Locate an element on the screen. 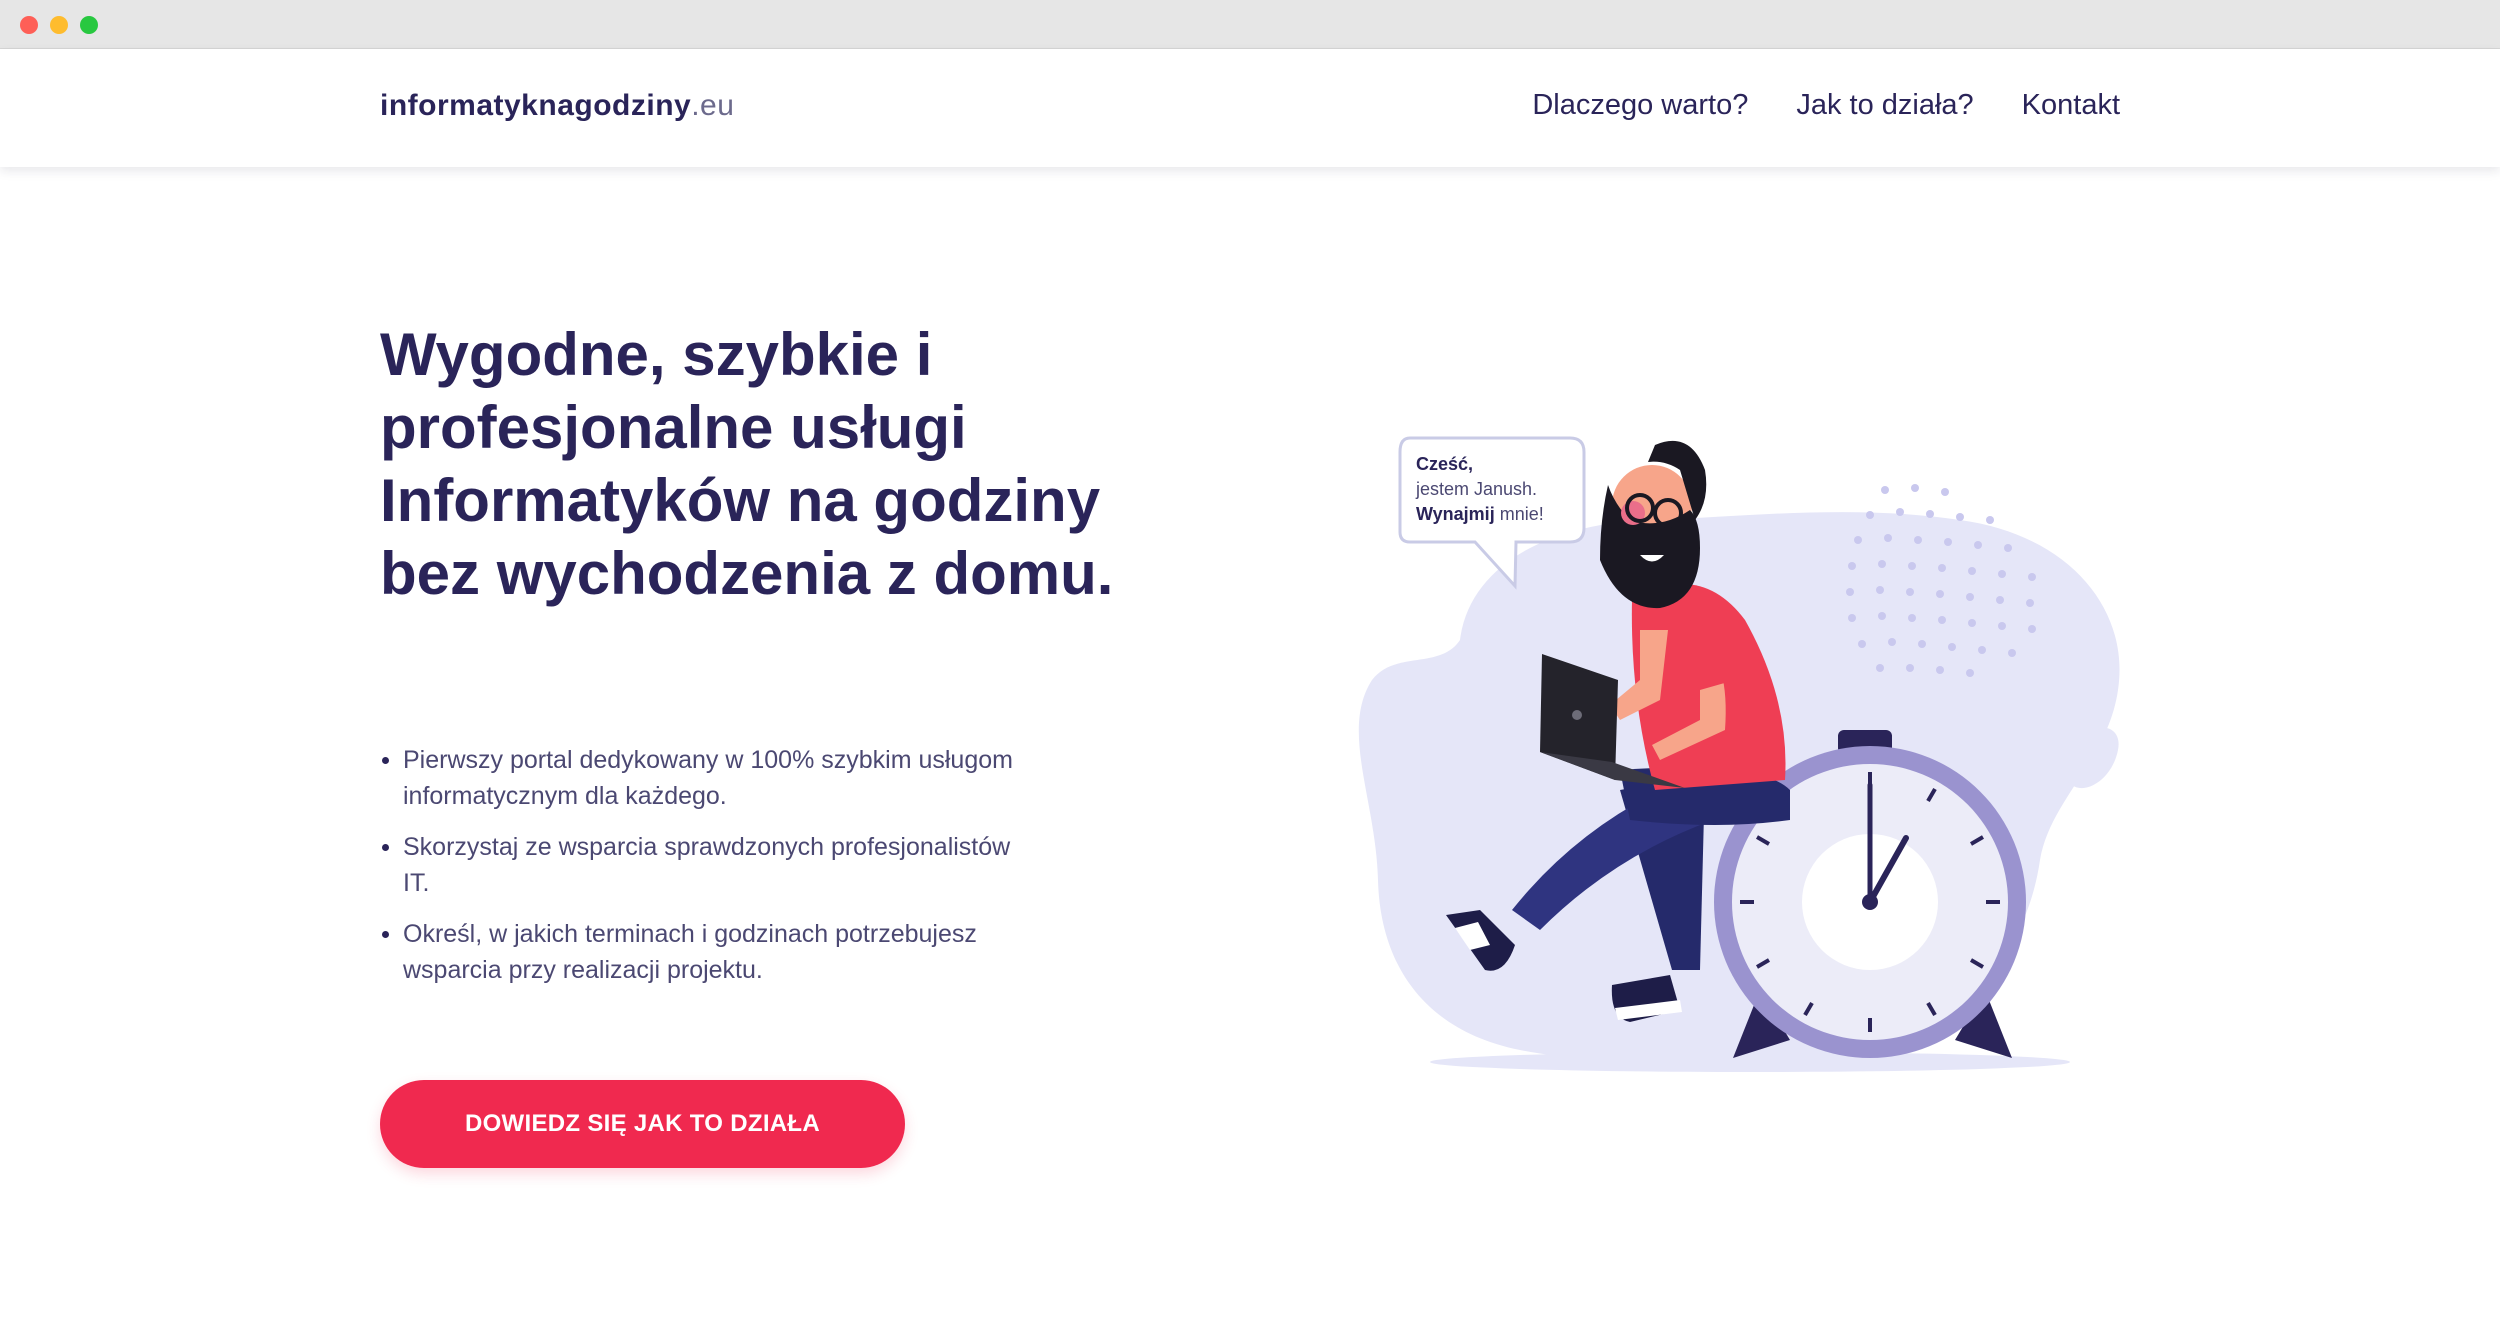 The width and height of the screenshot is (2500, 1318). bubble-hire-word: Wynajmij is located at coordinates (1455, 514).